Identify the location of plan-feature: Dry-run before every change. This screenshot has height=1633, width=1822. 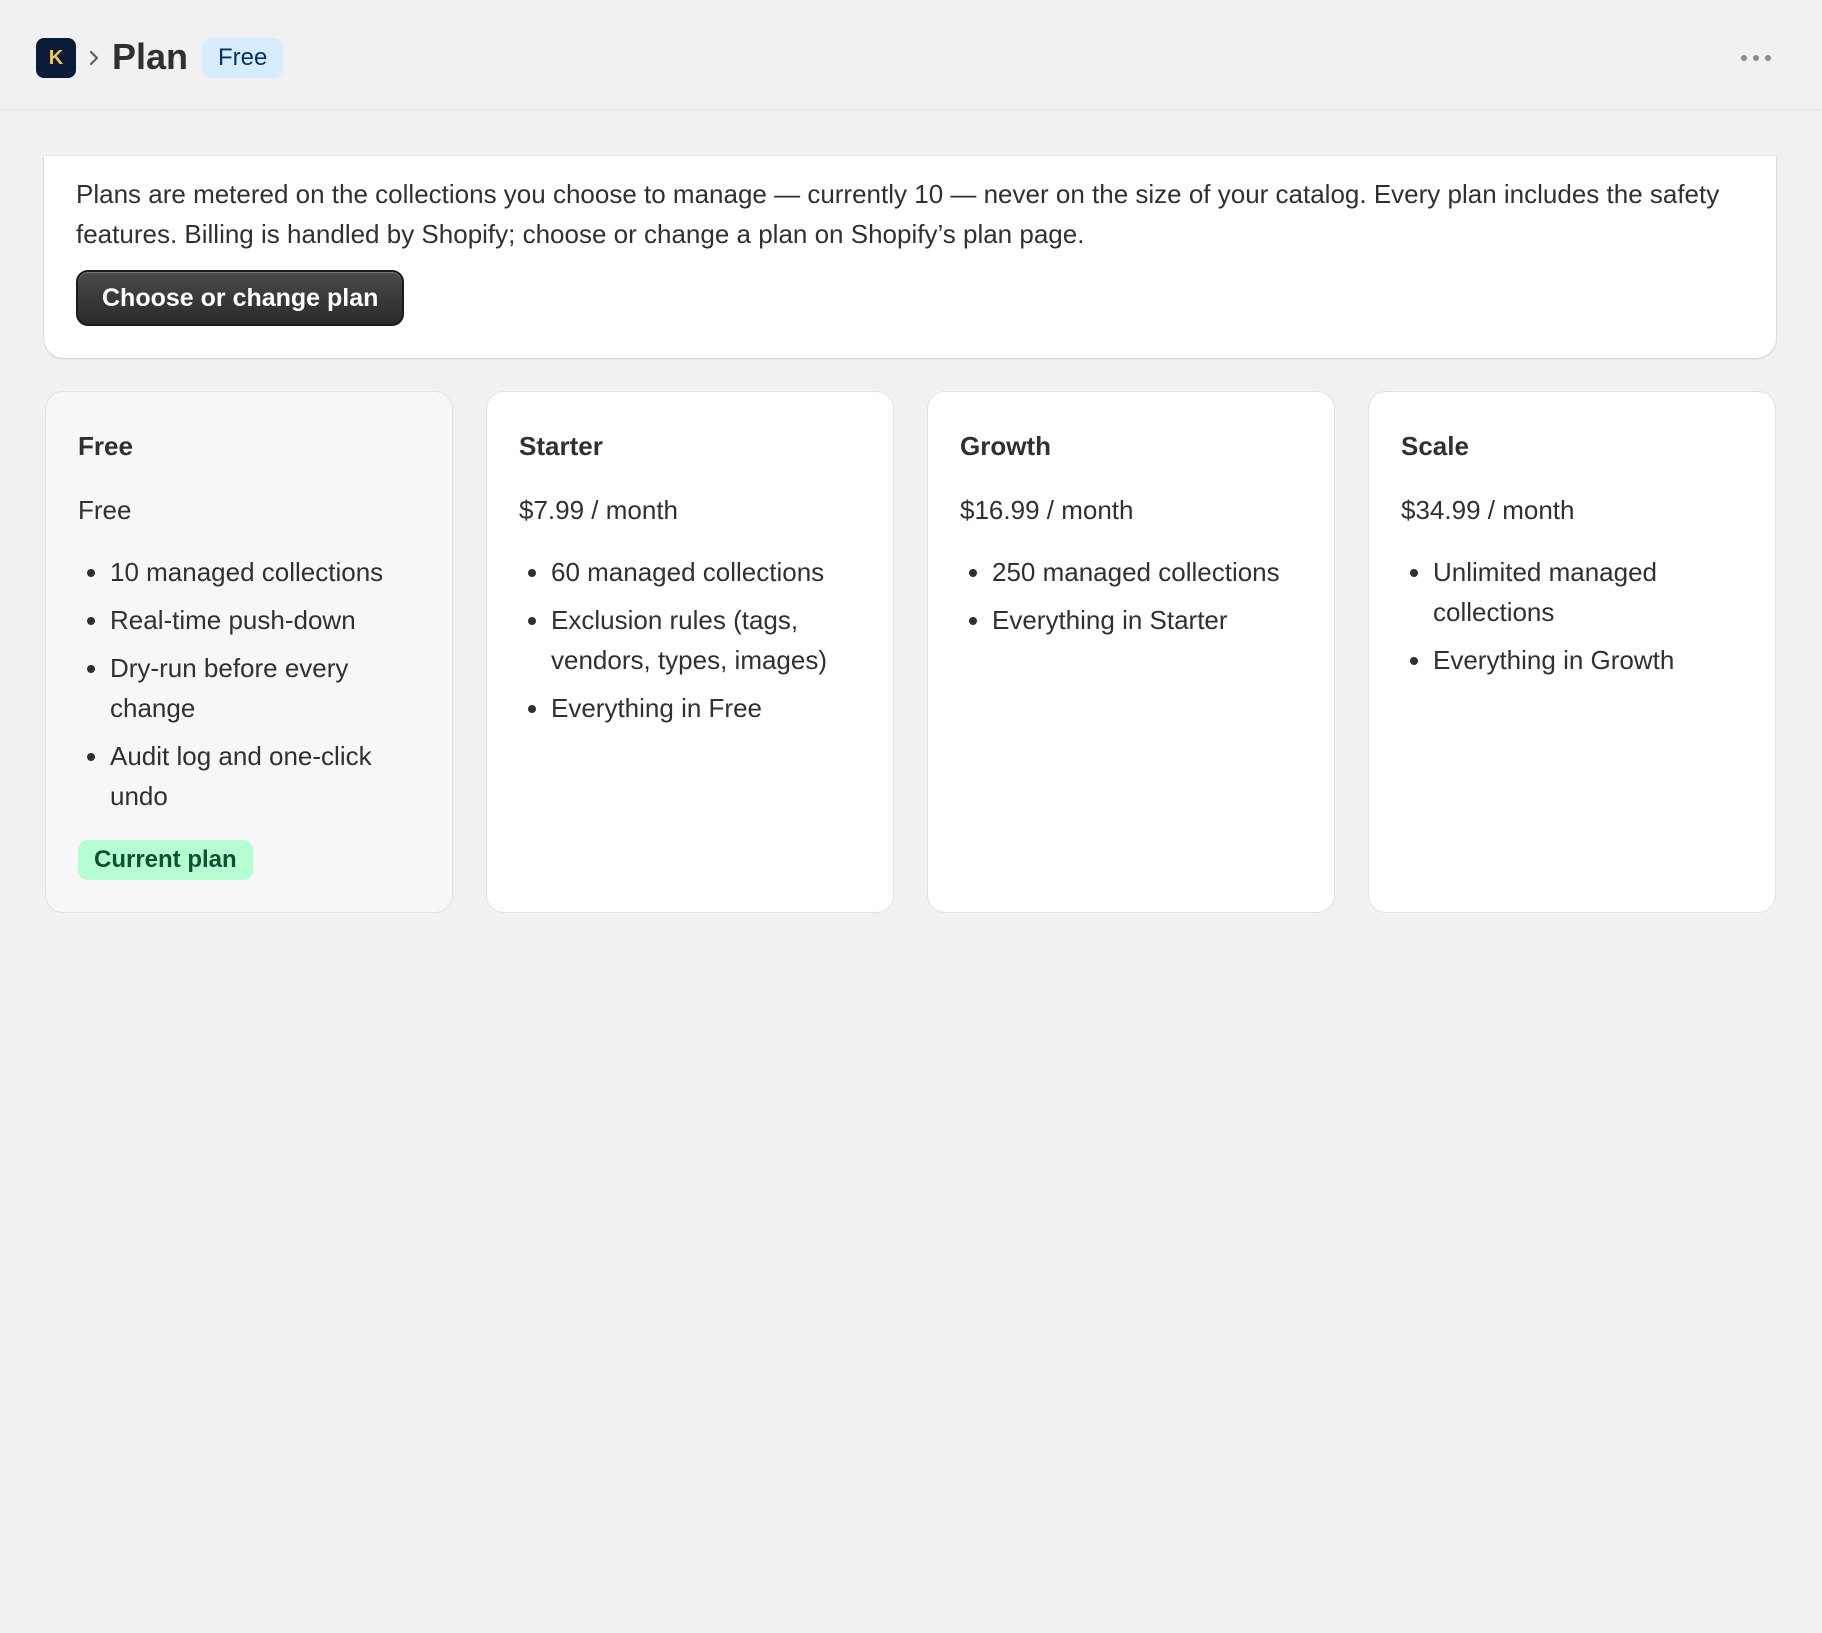
(267, 688).